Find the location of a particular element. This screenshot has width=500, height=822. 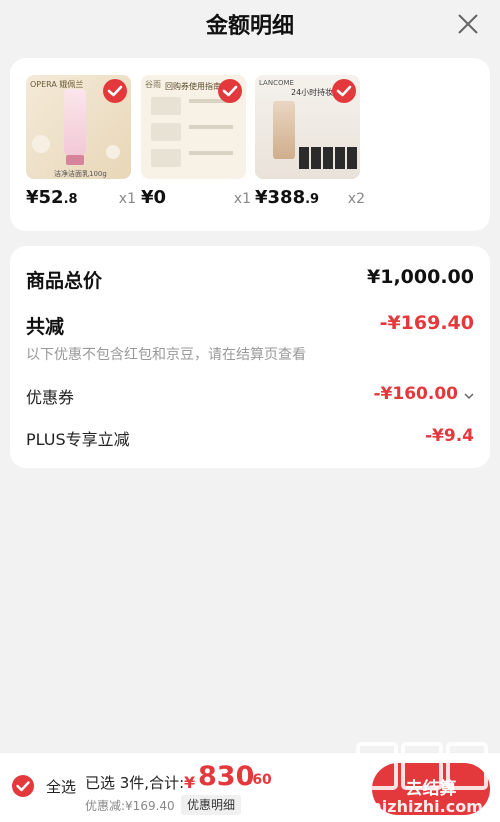

product-item: LANCOME 24小时持妆原生 ¥388.9 x2 is located at coordinates (310, 144).